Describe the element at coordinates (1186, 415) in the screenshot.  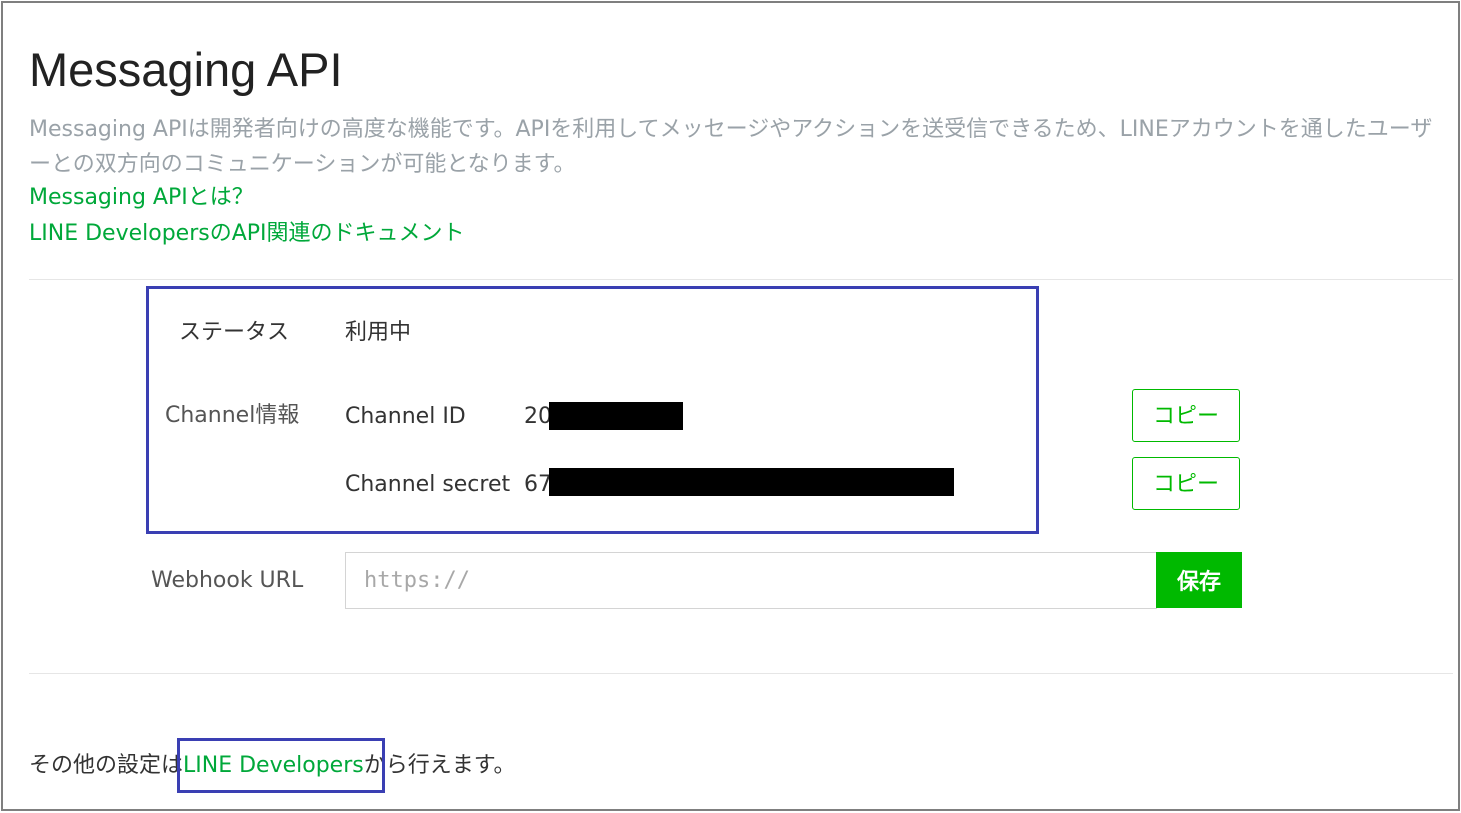
I see `copy-channel-id-button: コピー` at that location.